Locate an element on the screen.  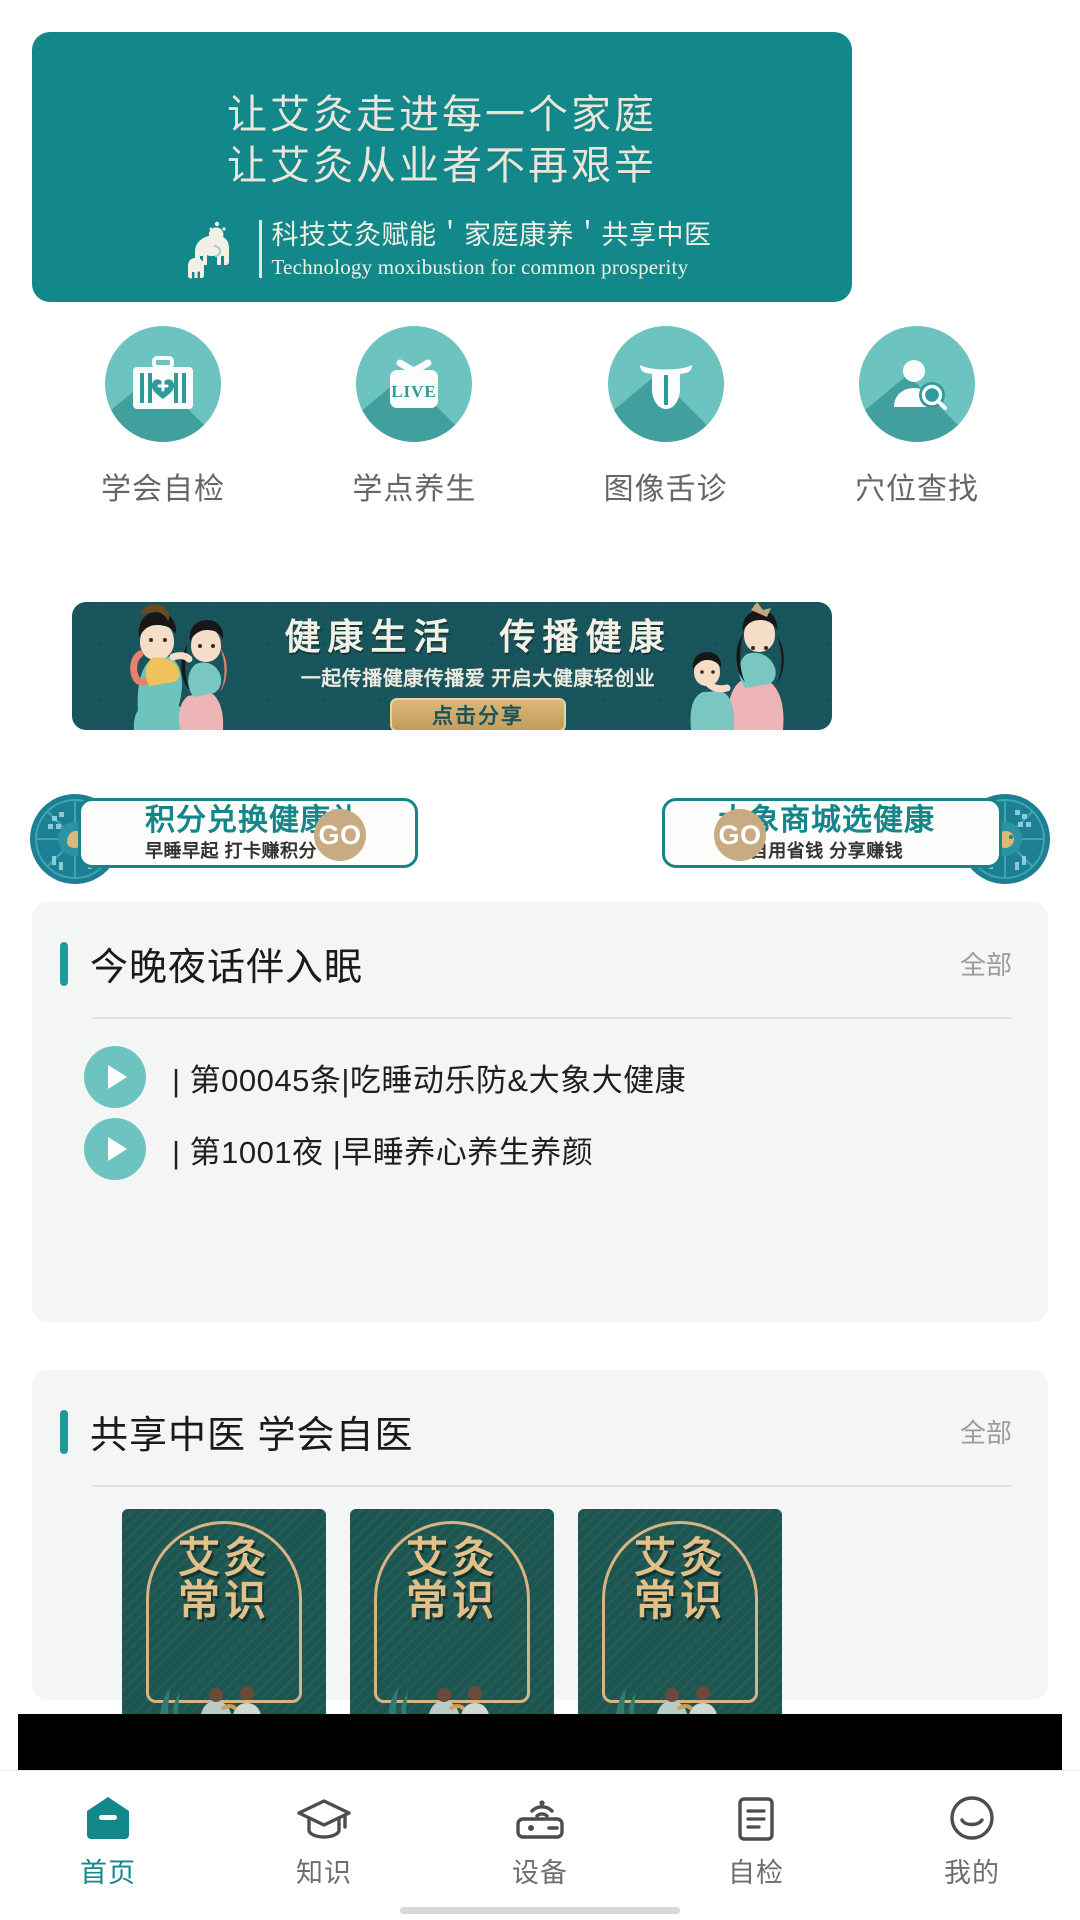
hero-headline: 让艾灸走进每一个家庭 让艾灸从业者不再艰辛 is located at coordinates (442, 112).